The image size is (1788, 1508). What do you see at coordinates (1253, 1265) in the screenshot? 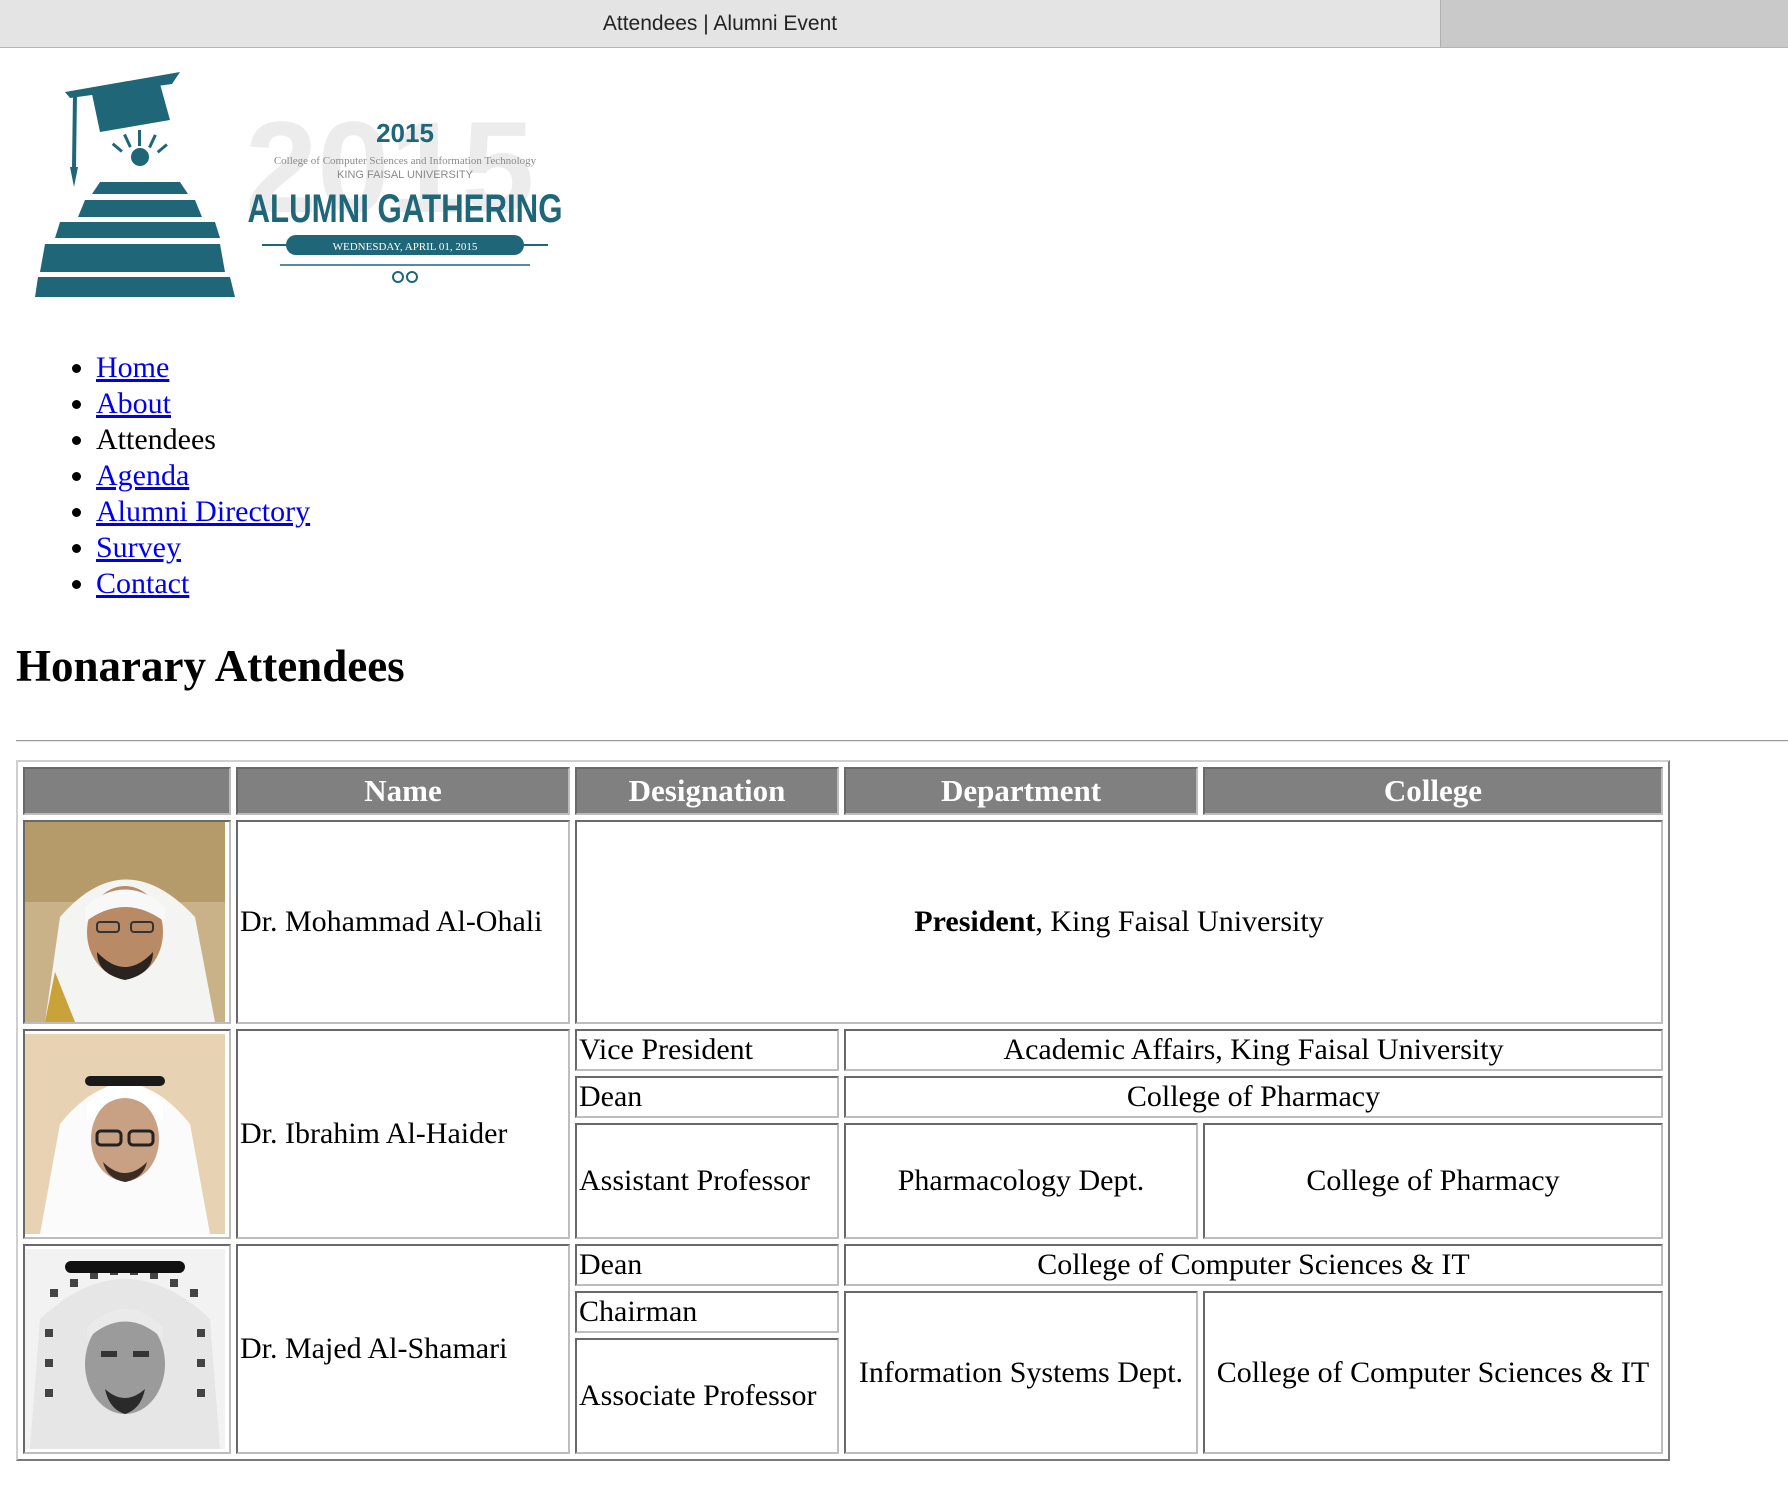
I see `department-college-cell: College of Computer Sciences & IT` at bounding box center [1253, 1265].